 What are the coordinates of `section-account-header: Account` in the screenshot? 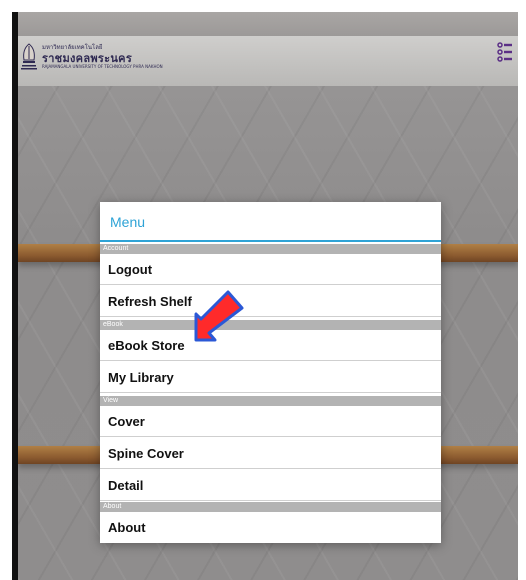 It's located at (270, 249).